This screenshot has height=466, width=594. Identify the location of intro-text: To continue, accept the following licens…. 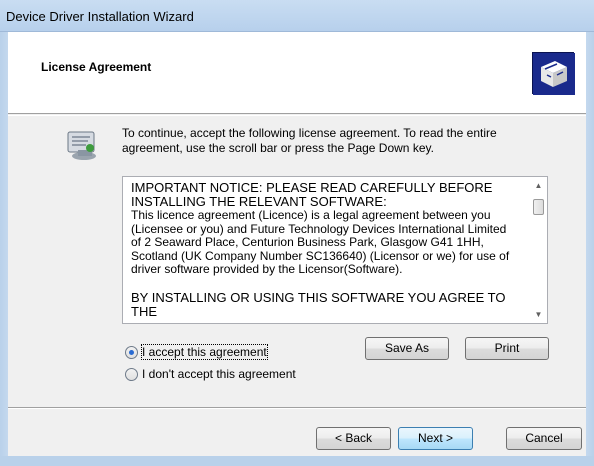
(309, 140).